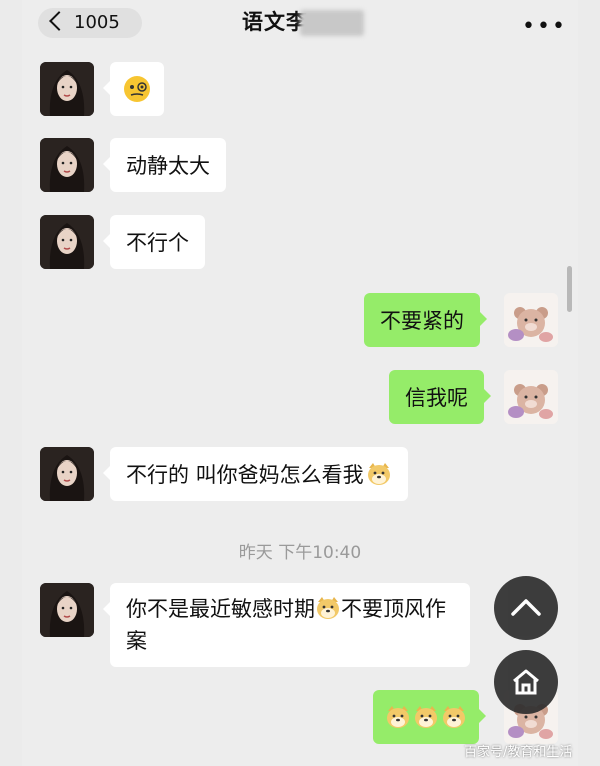  I want to click on chat-title: 语文李, so click(275, 22).